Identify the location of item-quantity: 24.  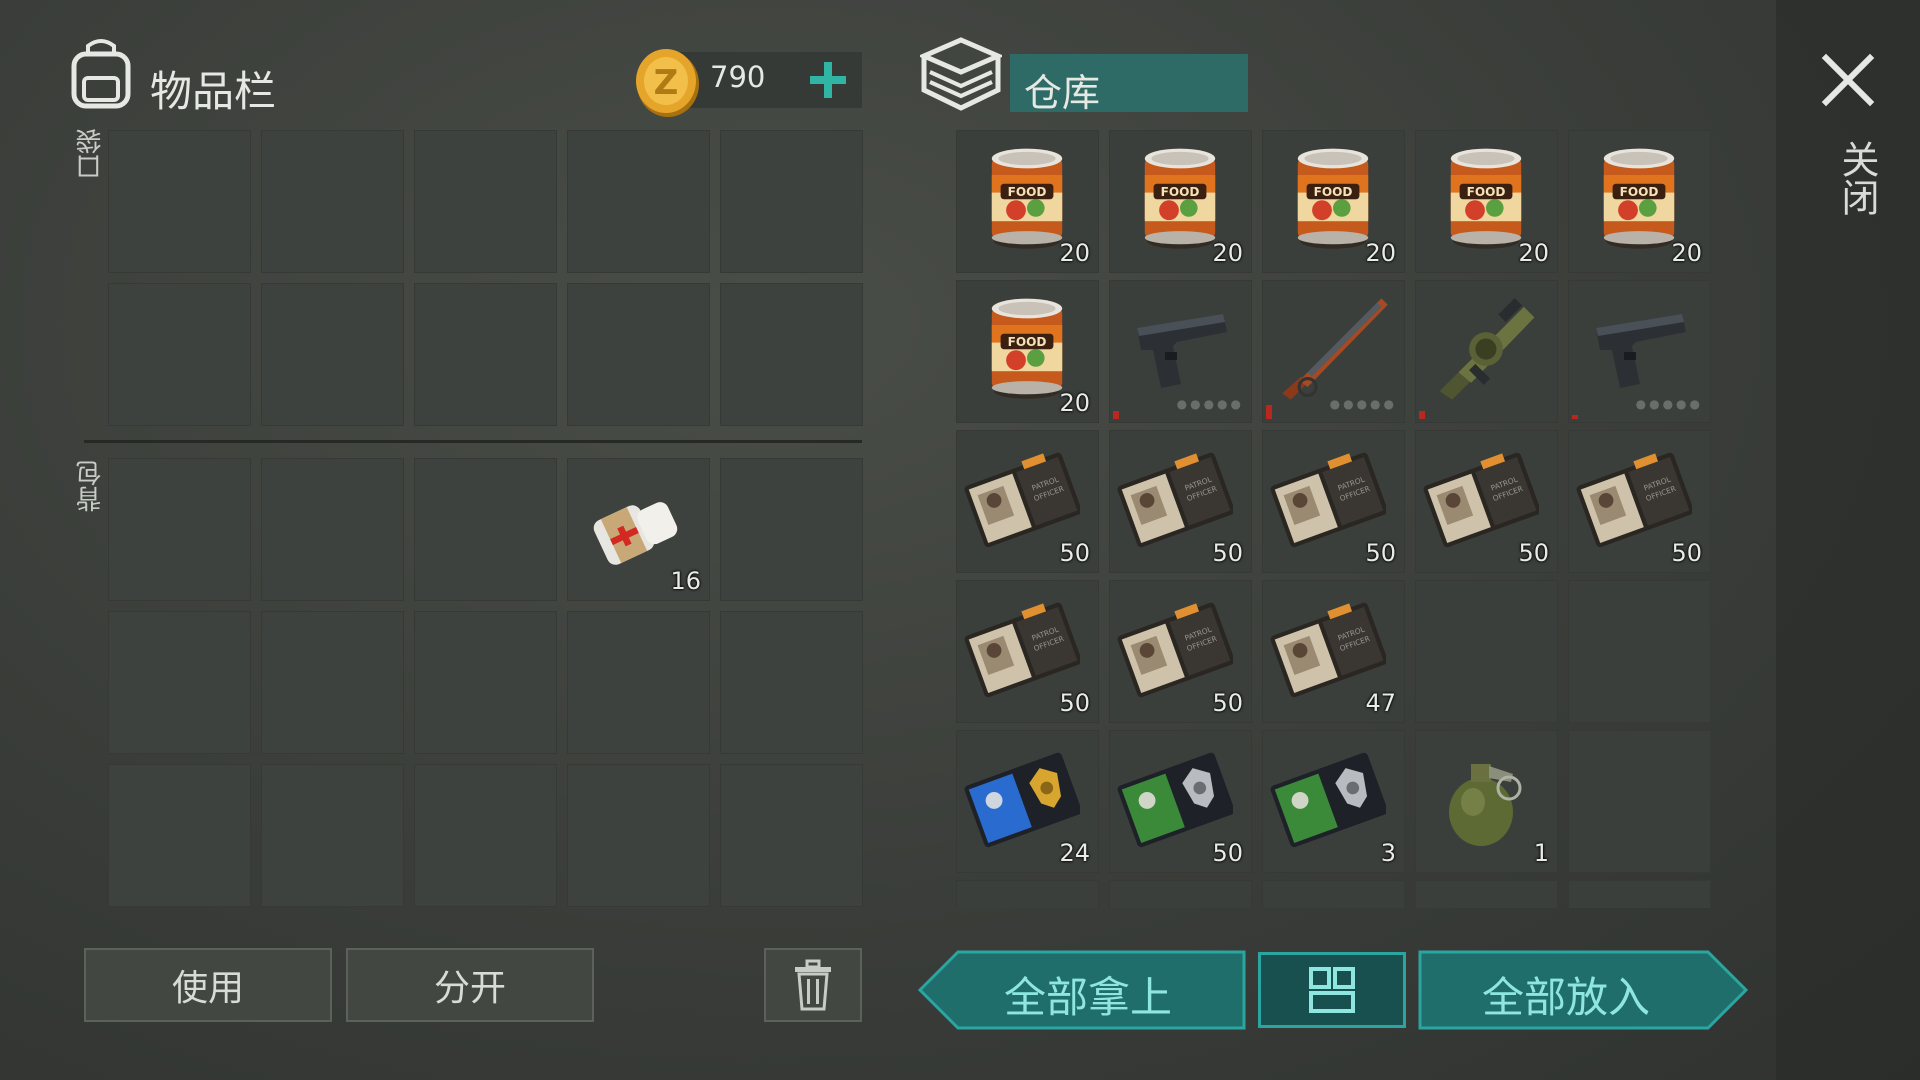
(1074, 853).